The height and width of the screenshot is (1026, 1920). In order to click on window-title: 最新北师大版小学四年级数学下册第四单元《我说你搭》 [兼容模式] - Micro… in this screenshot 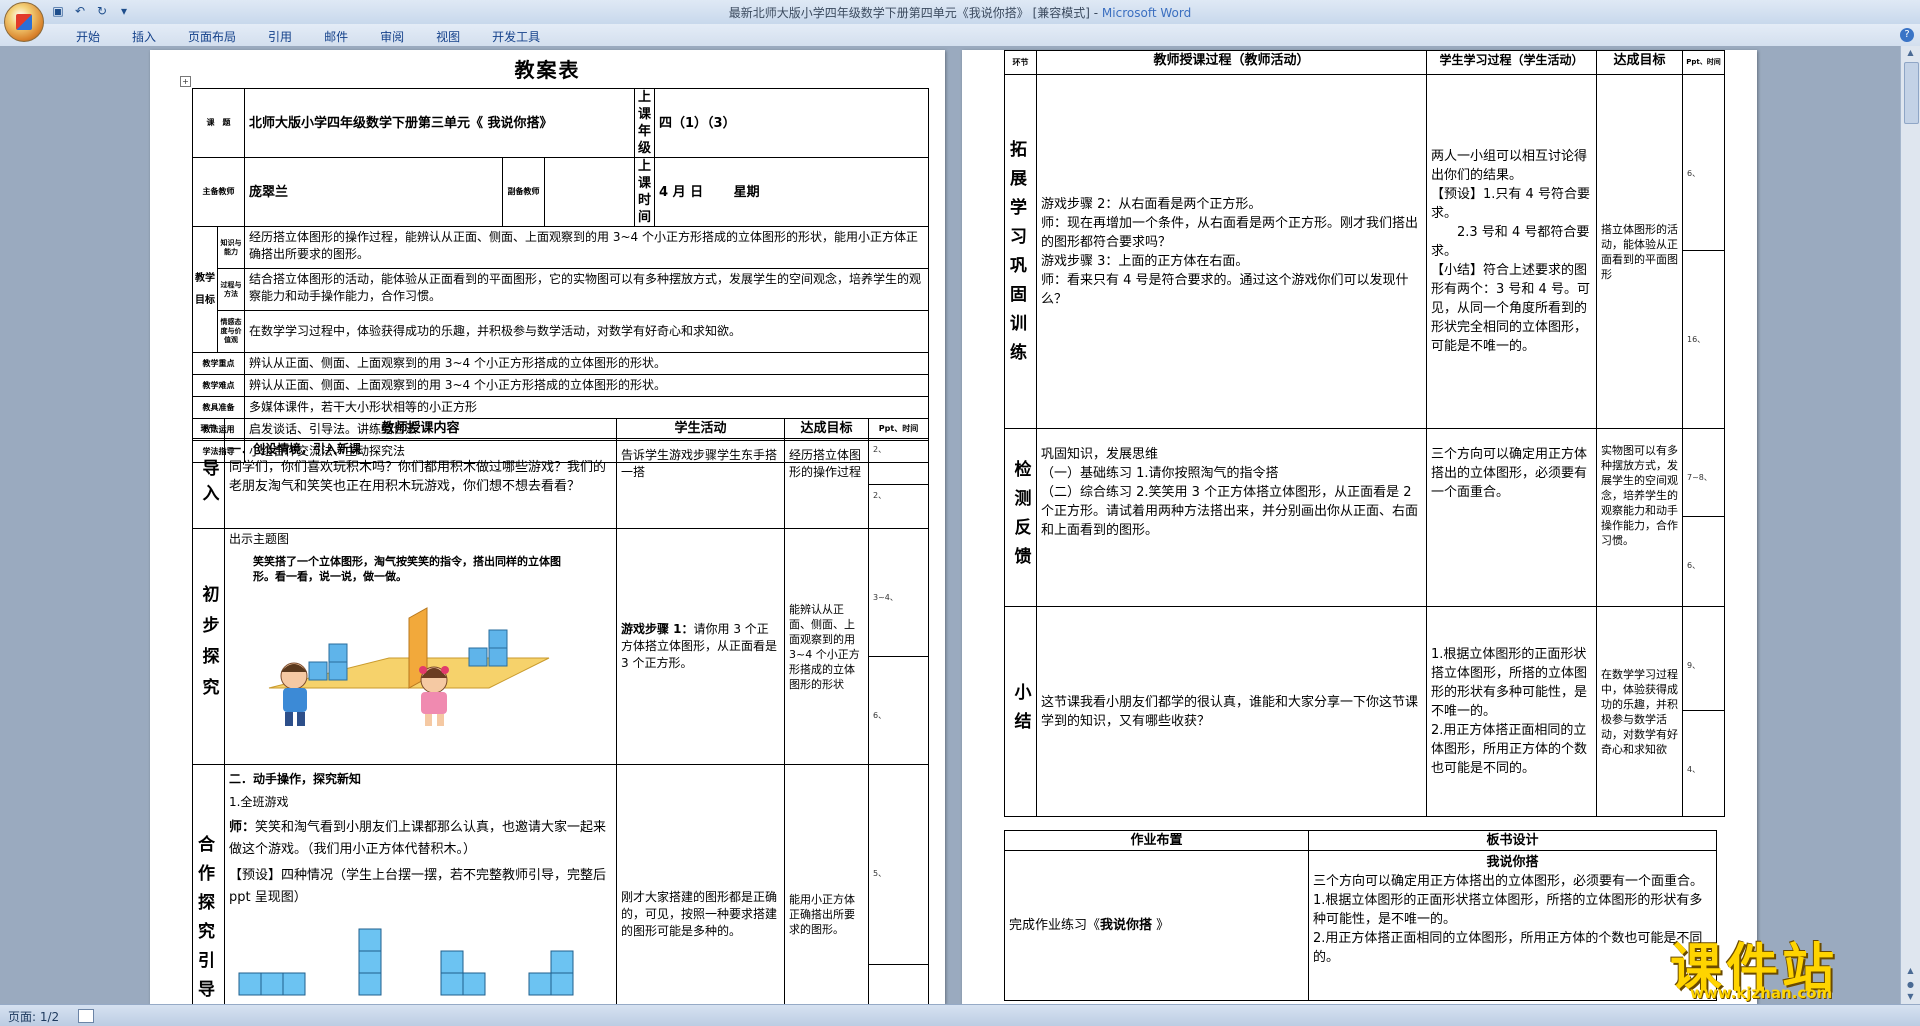, I will do `click(960, 13)`.